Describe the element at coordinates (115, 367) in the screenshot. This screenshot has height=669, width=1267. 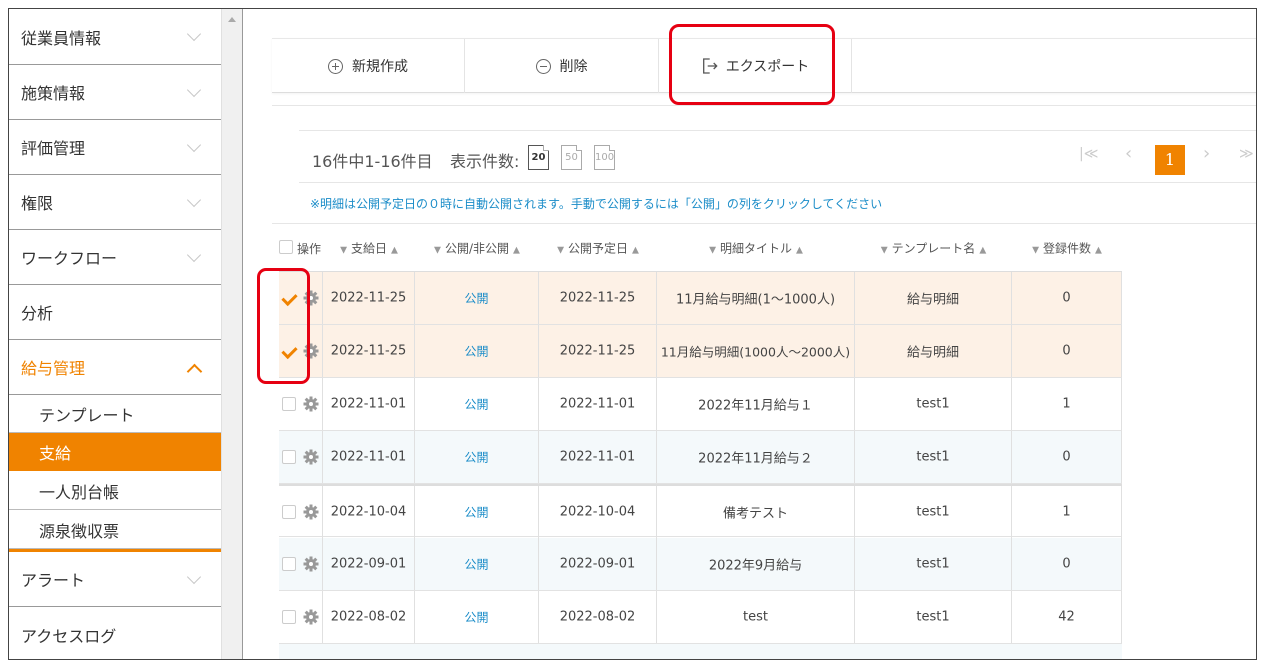
I see `sidebar-item-payroll: 給与管理` at that location.